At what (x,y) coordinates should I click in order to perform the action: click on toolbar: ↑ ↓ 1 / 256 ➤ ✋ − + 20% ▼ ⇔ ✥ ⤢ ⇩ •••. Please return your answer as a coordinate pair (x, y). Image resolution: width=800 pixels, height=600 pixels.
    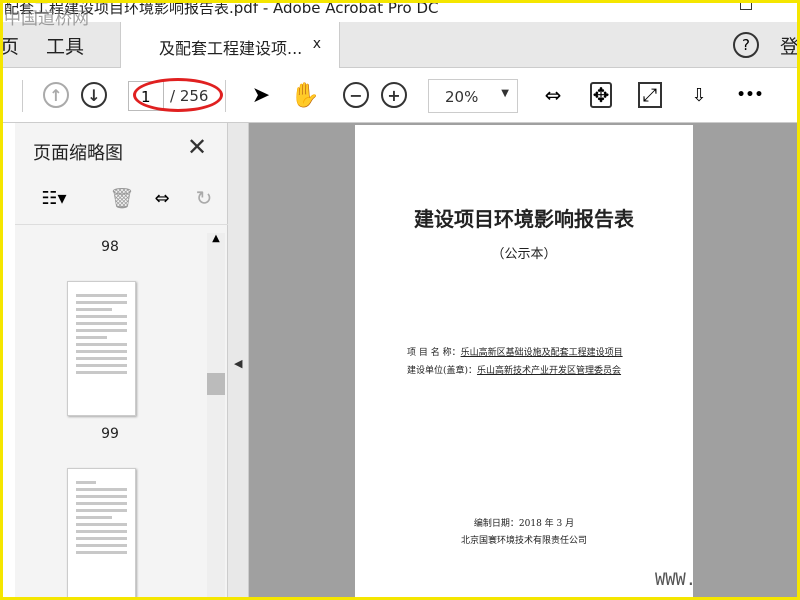
    Looking at the image, I should click on (400, 95).